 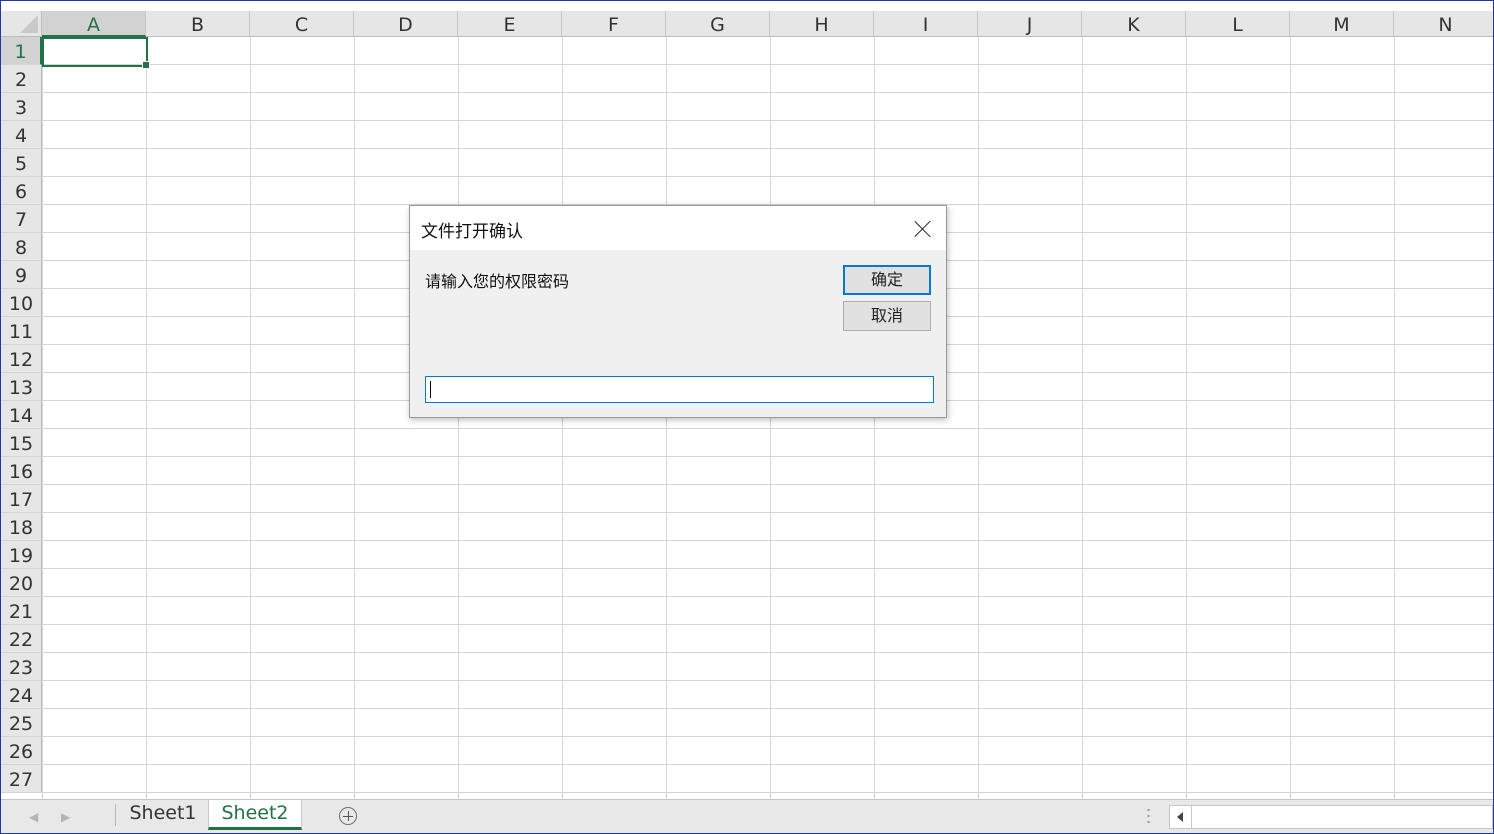 What do you see at coordinates (21, 303) in the screenshot?
I see `row-header-10: 10` at bounding box center [21, 303].